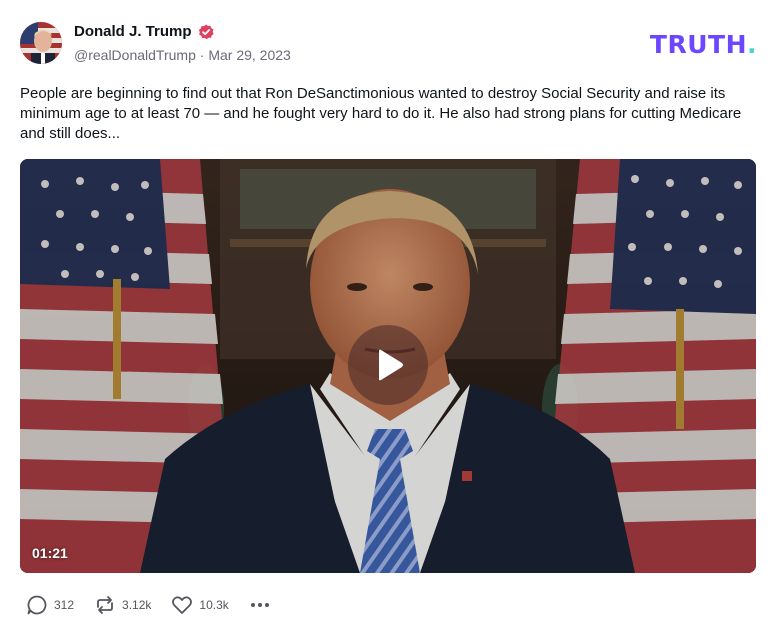 This screenshot has height=636, width=777. What do you see at coordinates (135, 55) in the screenshot?
I see `author-handle: @realDonaldTrump` at bounding box center [135, 55].